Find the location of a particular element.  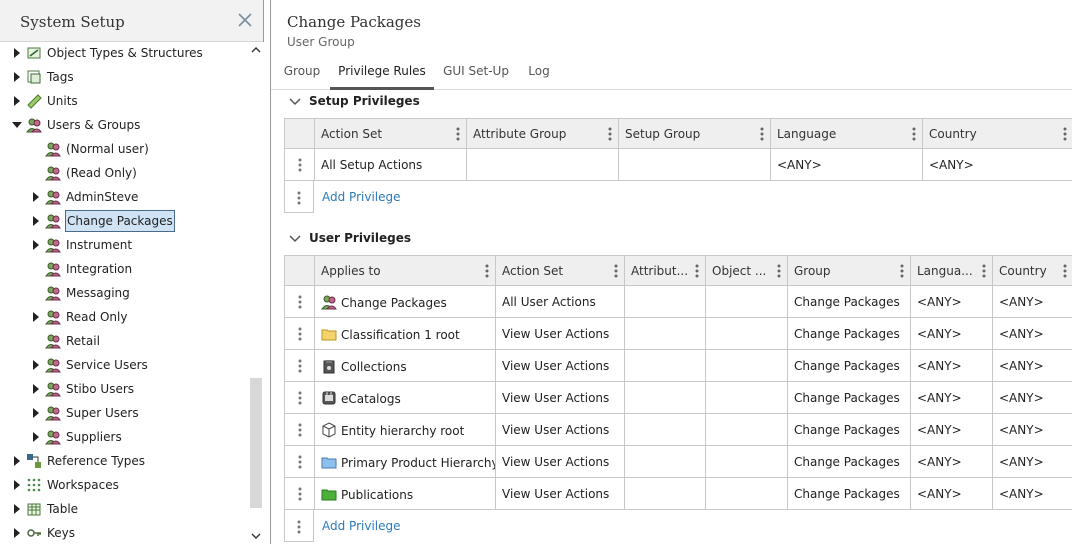

applies-to-cell: Change Packages is located at coordinates (405, 301).